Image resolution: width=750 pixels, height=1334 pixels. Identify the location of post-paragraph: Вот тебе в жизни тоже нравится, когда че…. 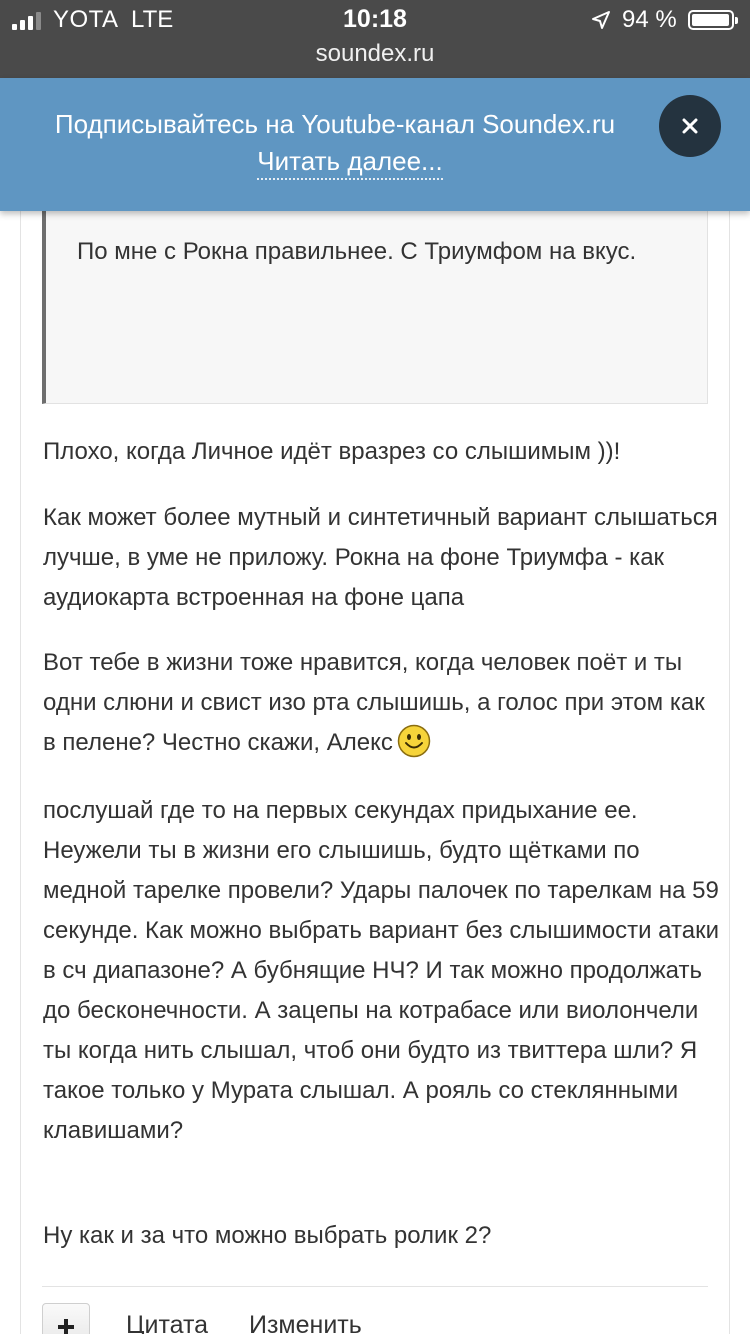
(383, 703).